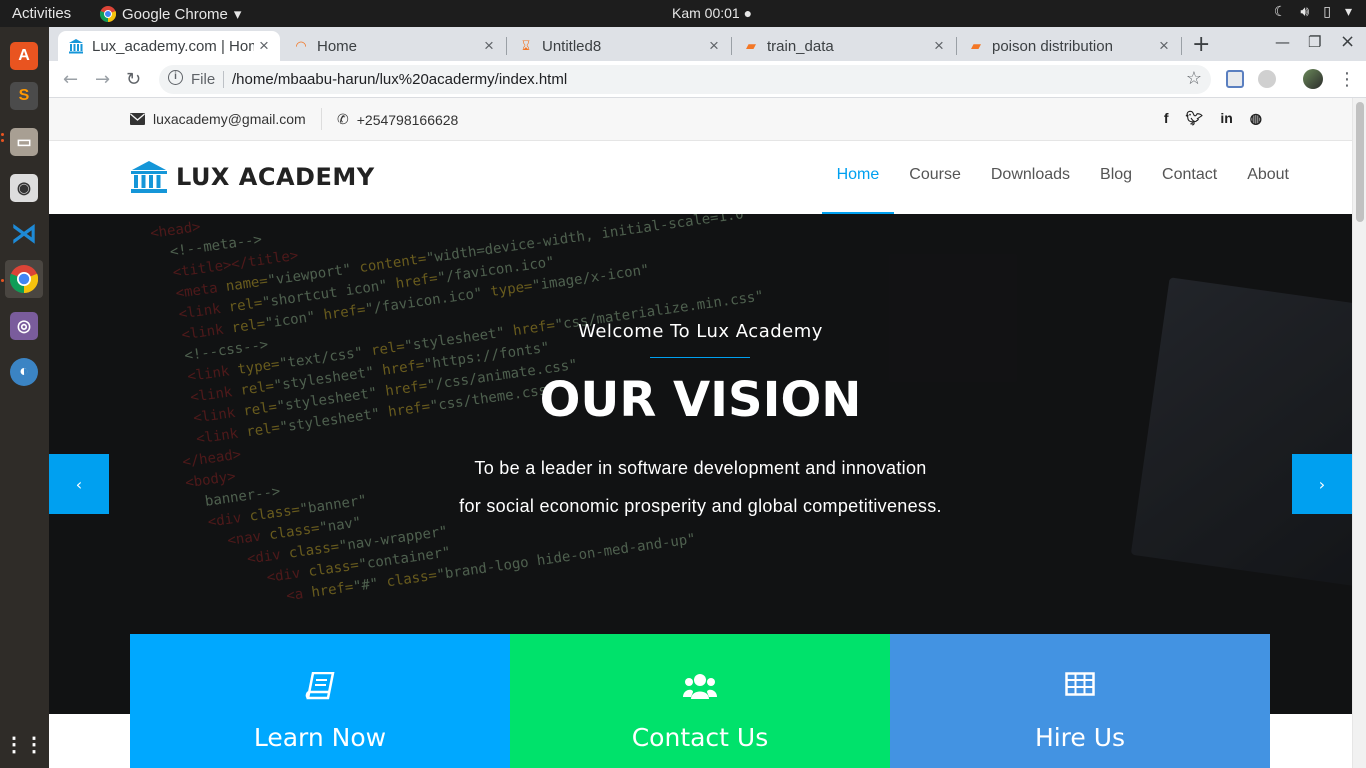  Describe the element at coordinates (1166, 118) in the screenshot. I see `facebook-icon: f` at that location.